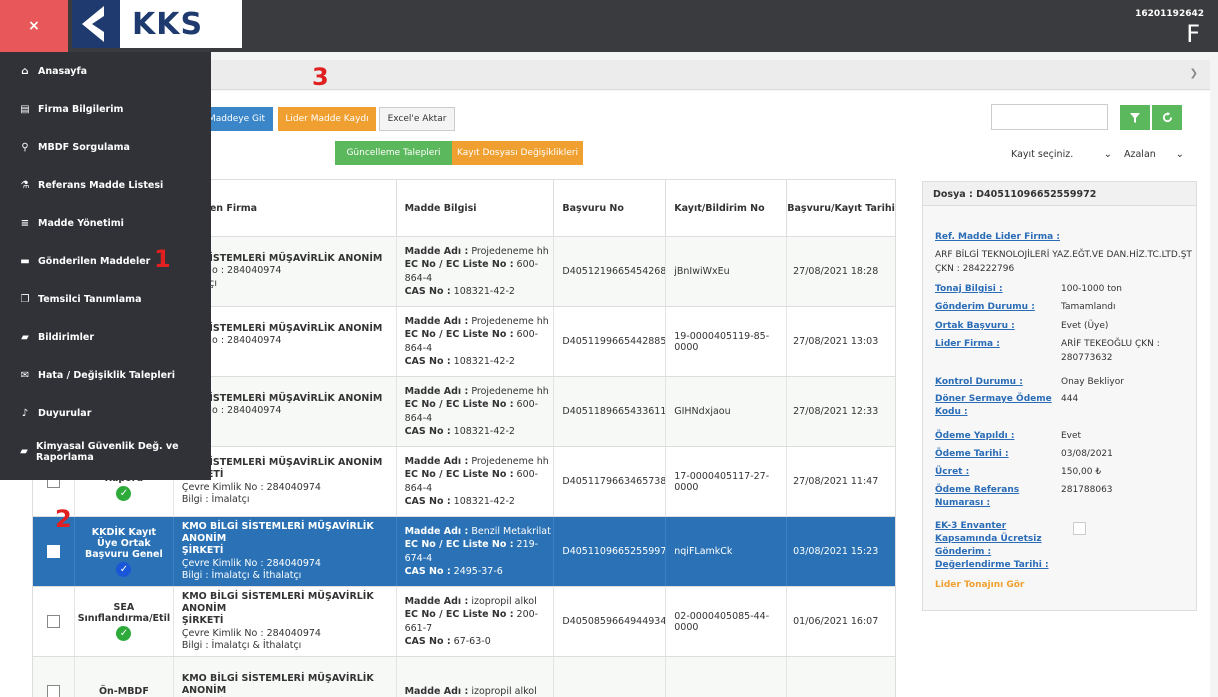 Image resolution: width=1218 pixels, height=697 pixels. I want to click on refresh-icon, so click(1167, 117).